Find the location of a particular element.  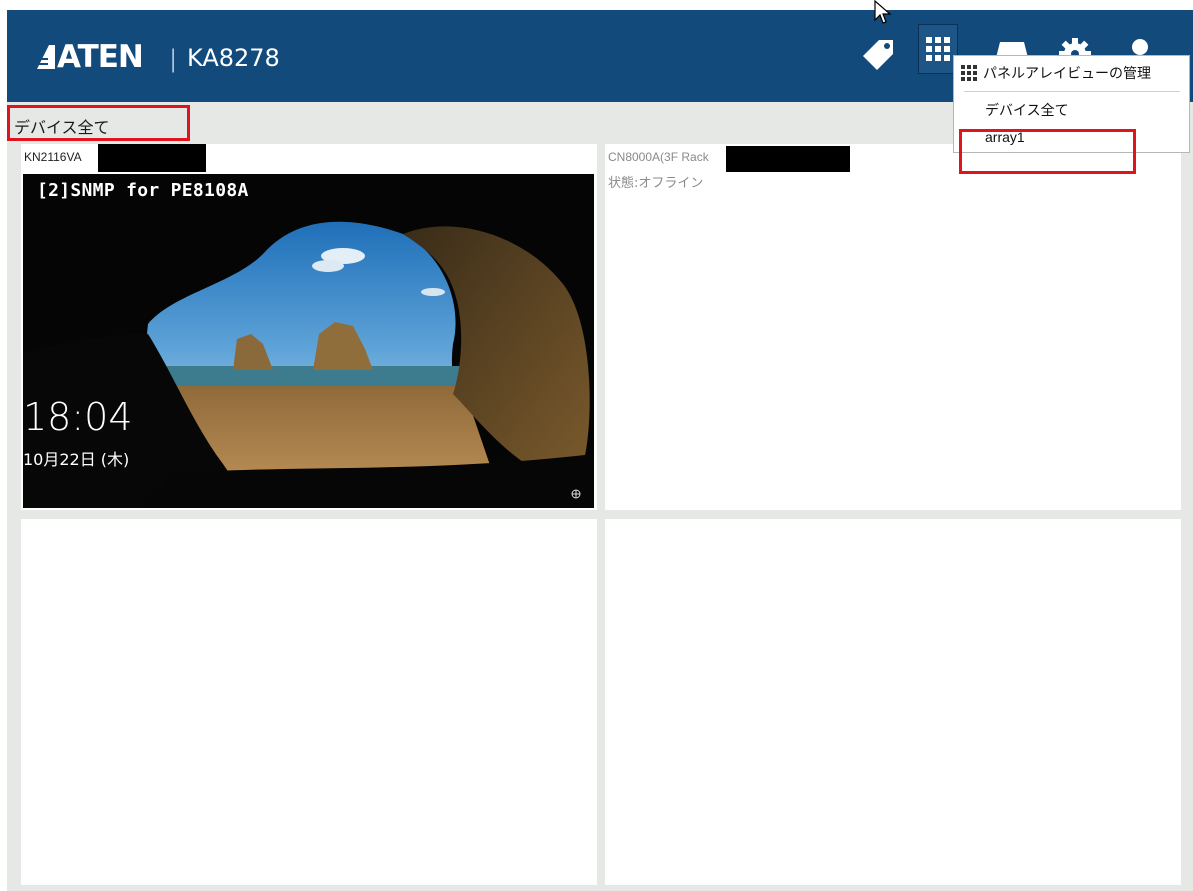

remote-screen-title: [2]SNMP for PE8108A is located at coordinates (143, 190).